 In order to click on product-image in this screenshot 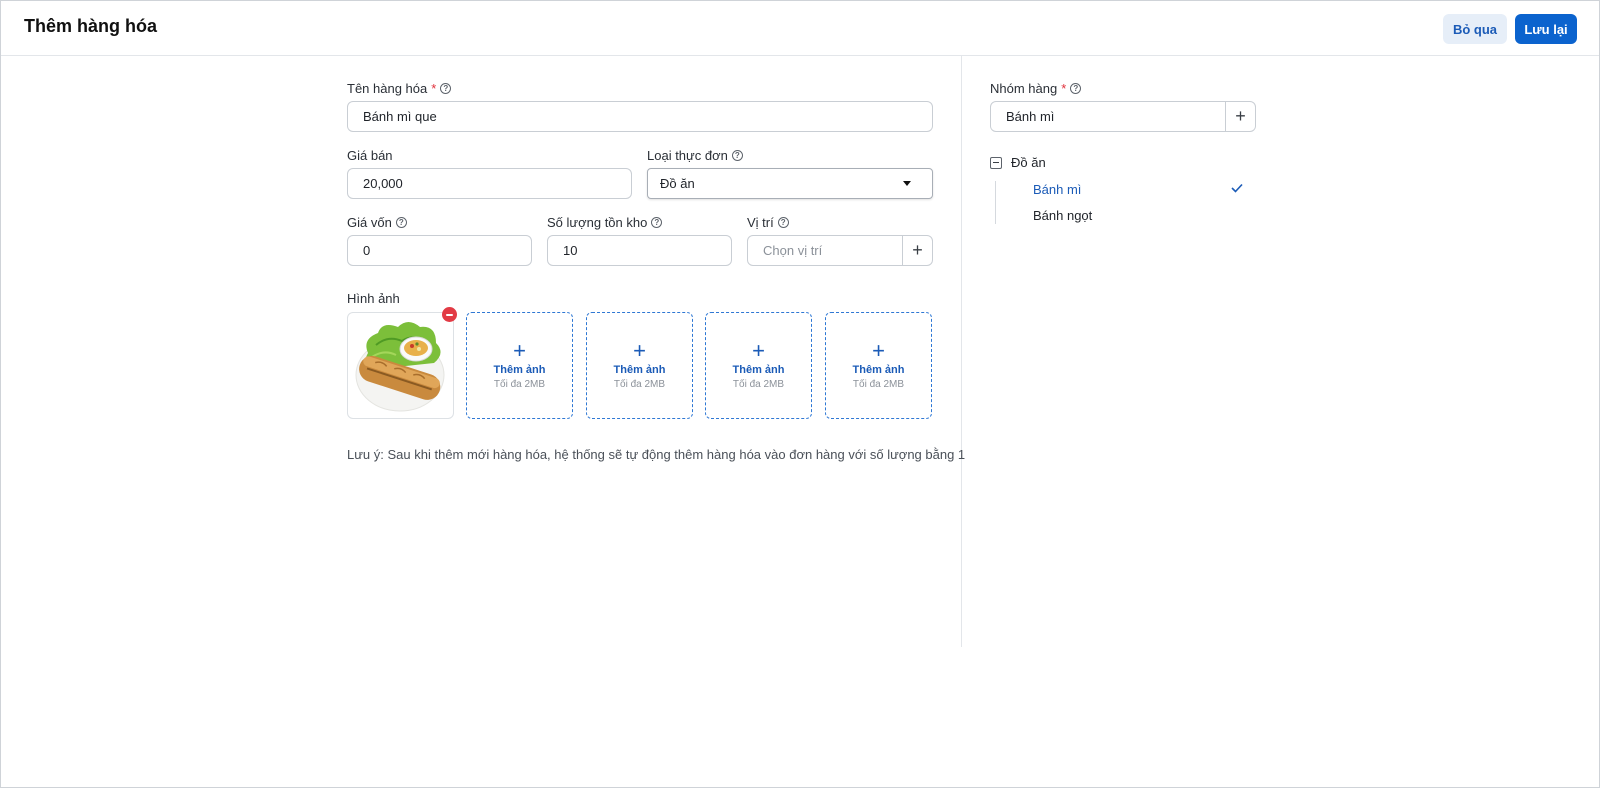, I will do `click(400, 365)`.